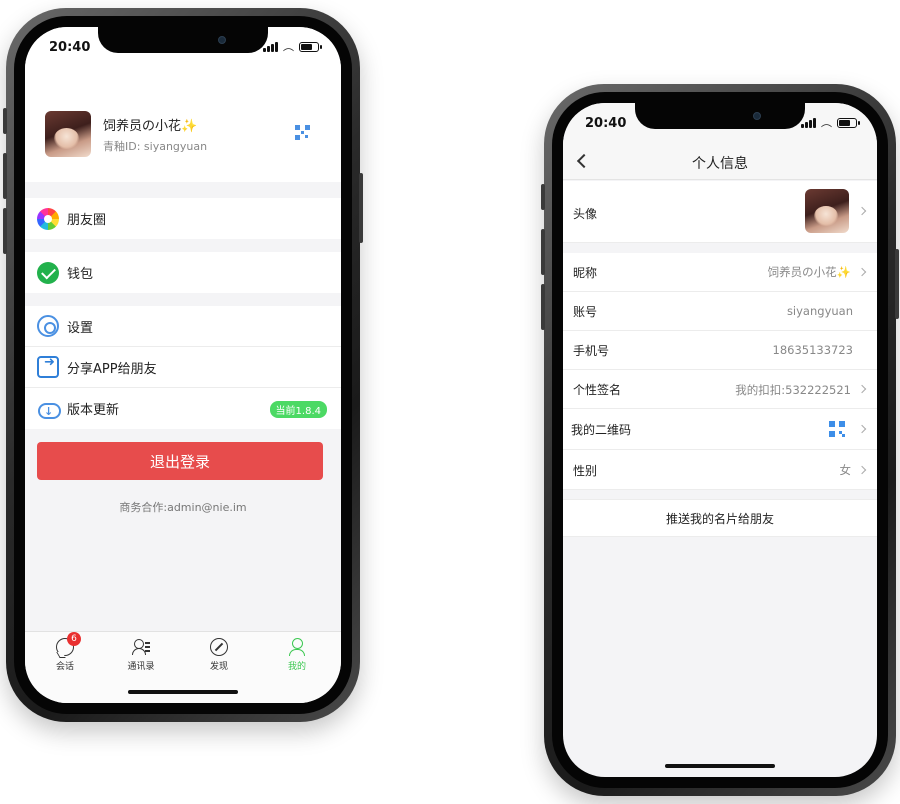 This screenshot has width=900, height=804. I want to click on tab-chats: 6 会话, so click(65, 652).